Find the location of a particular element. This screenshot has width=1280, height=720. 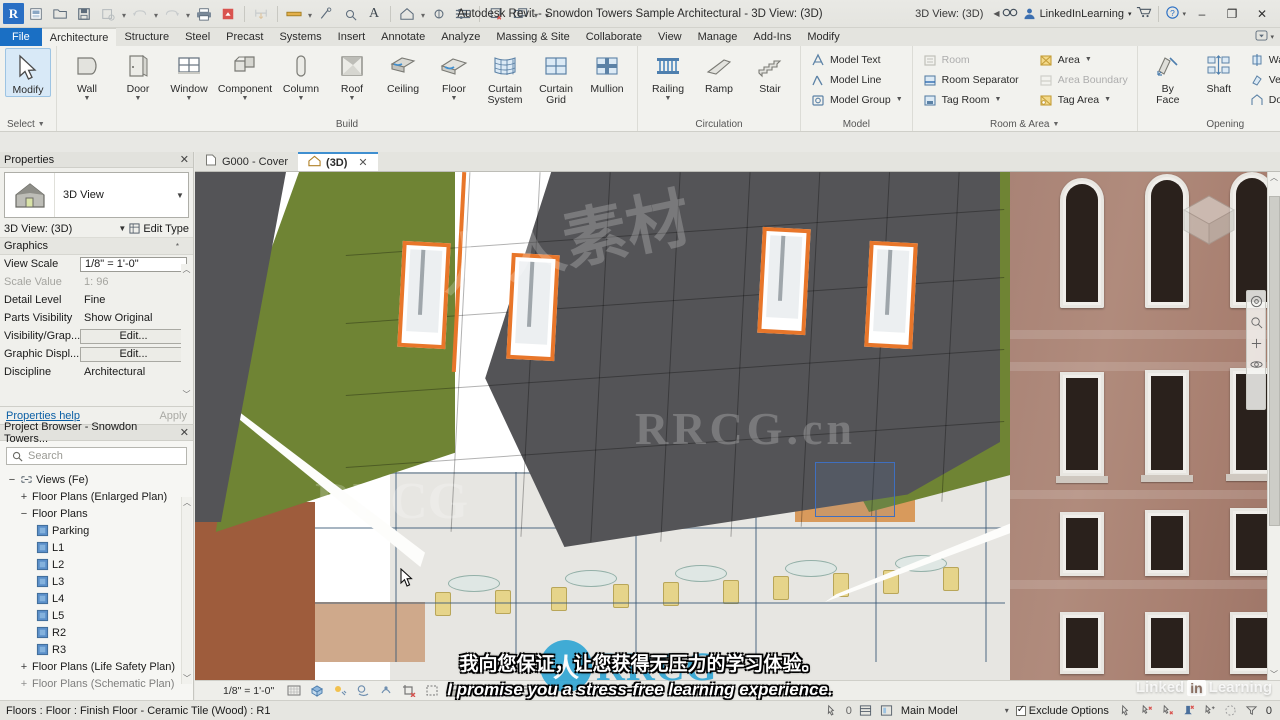

curtain-system-button: Curtain System is located at coordinates (505, 77).